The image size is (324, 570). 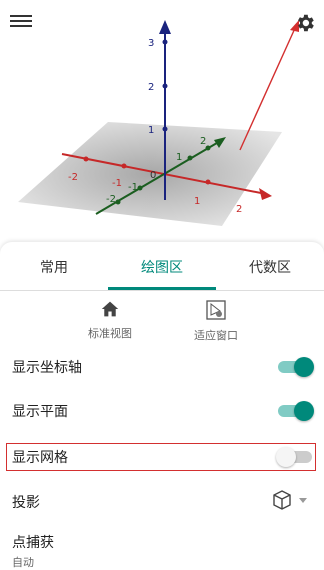 I want to click on menu-icon, so click(x=21, y=21).